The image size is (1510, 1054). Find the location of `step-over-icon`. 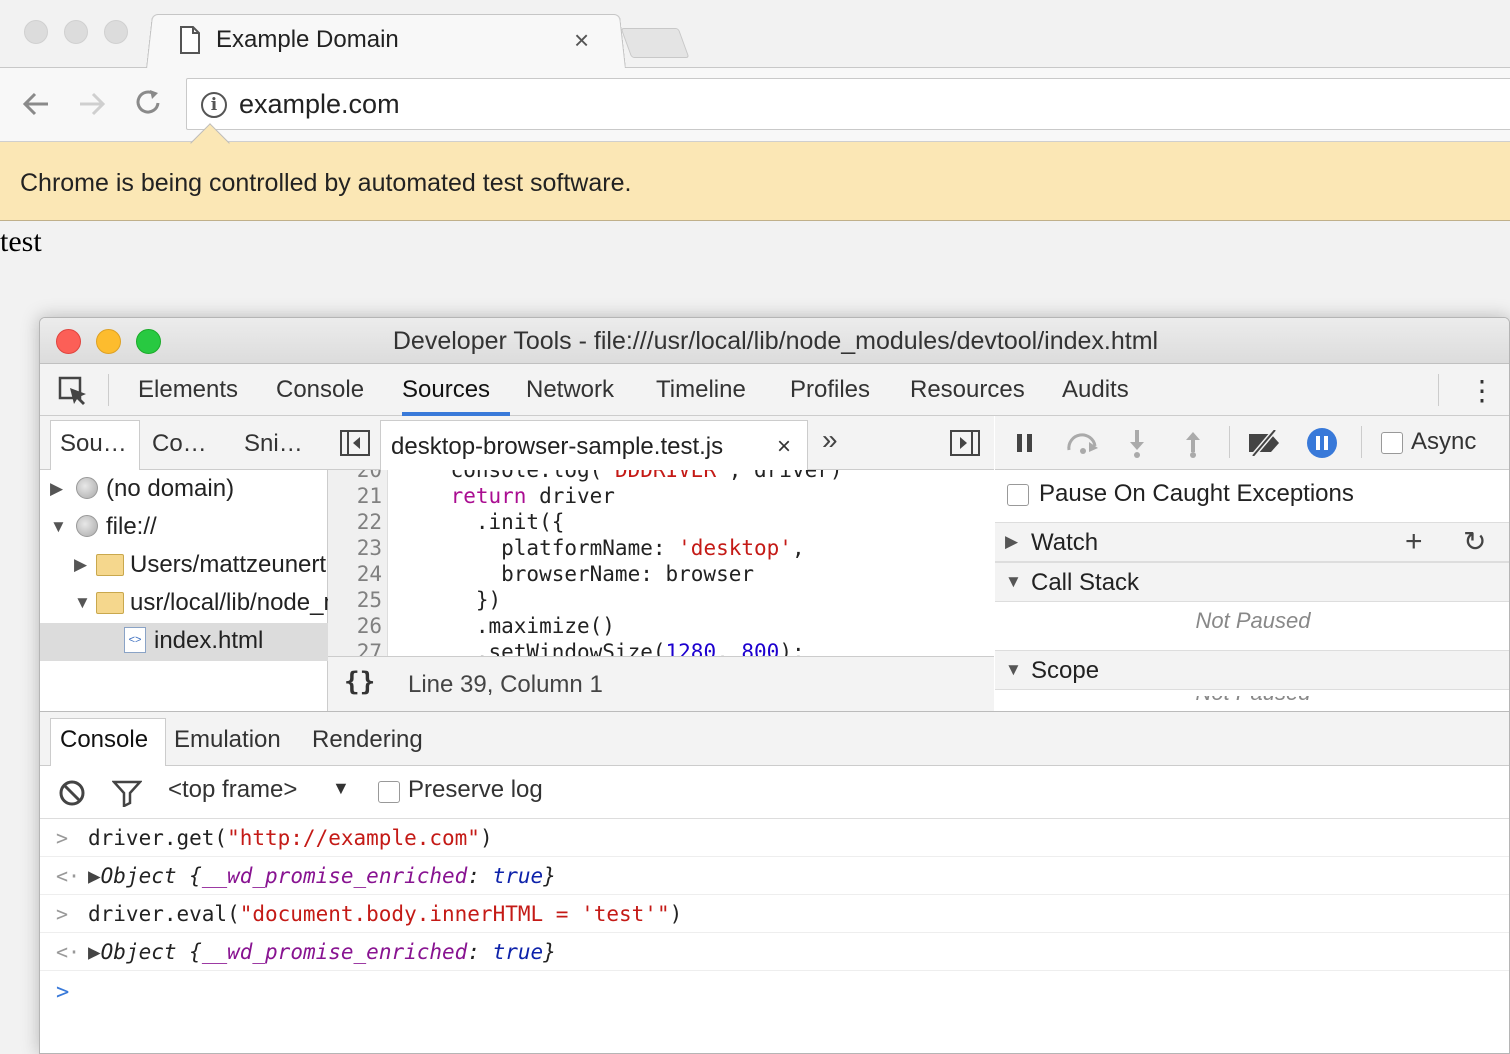

step-over-icon is located at coordinates (1083, 443).